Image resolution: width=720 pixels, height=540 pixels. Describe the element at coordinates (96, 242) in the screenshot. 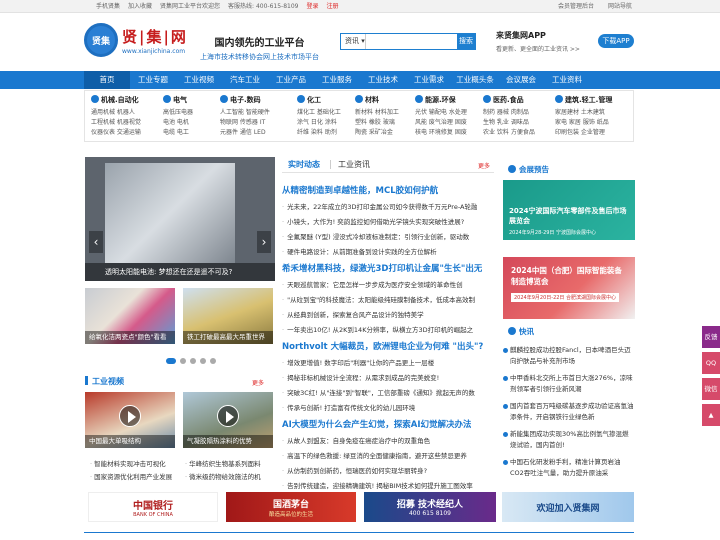

I see `slider-prev-button: ‹` at that location.